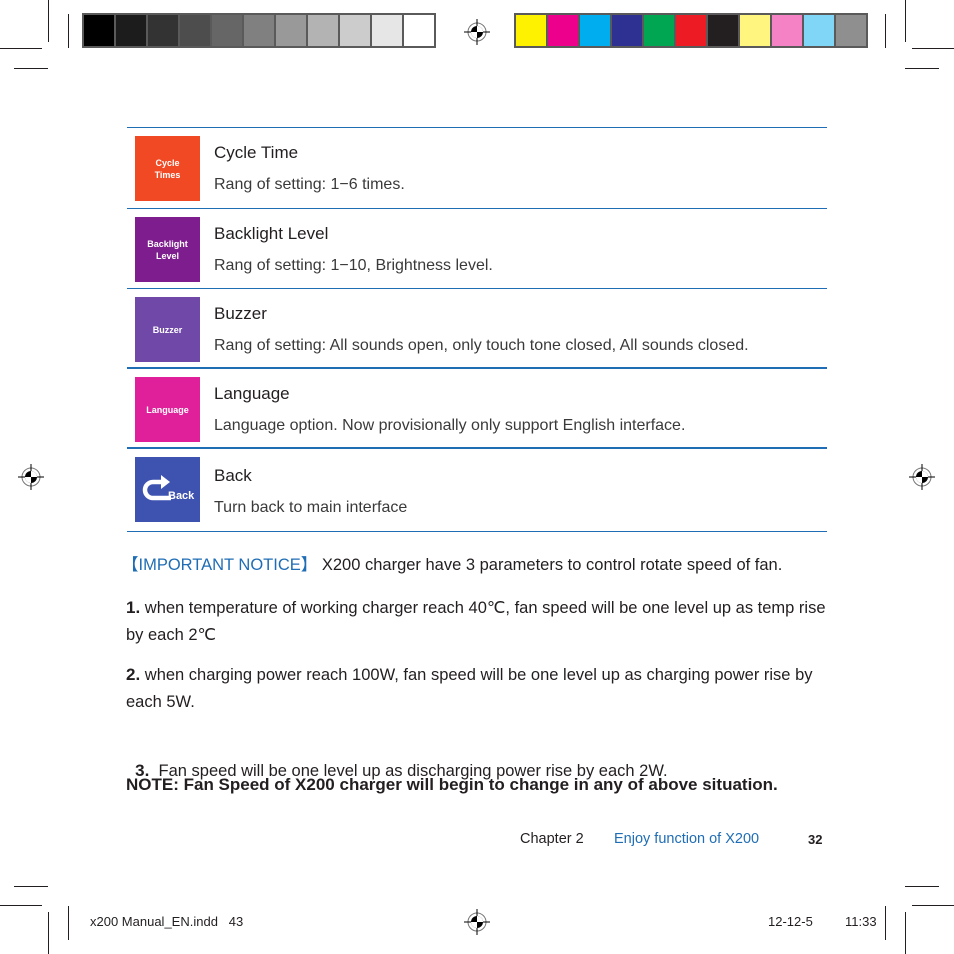 The image size is (954, 954). What do you see at coordinates (552, 839) in the screenshot?
I see `chapter-label: Chapter 2` at bounding box center [552, 839].